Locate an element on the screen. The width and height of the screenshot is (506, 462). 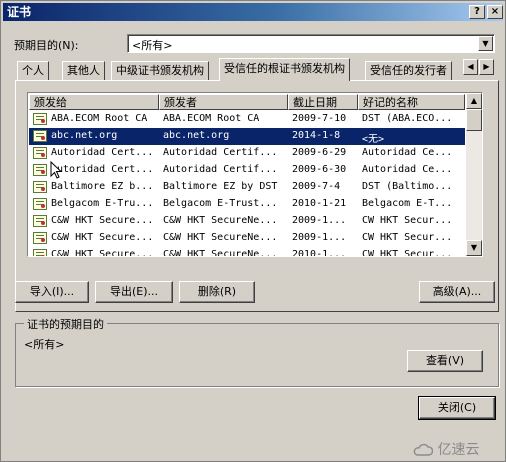
dropdown-arrow-icon: ▼ is located at coordinates (485, 43).